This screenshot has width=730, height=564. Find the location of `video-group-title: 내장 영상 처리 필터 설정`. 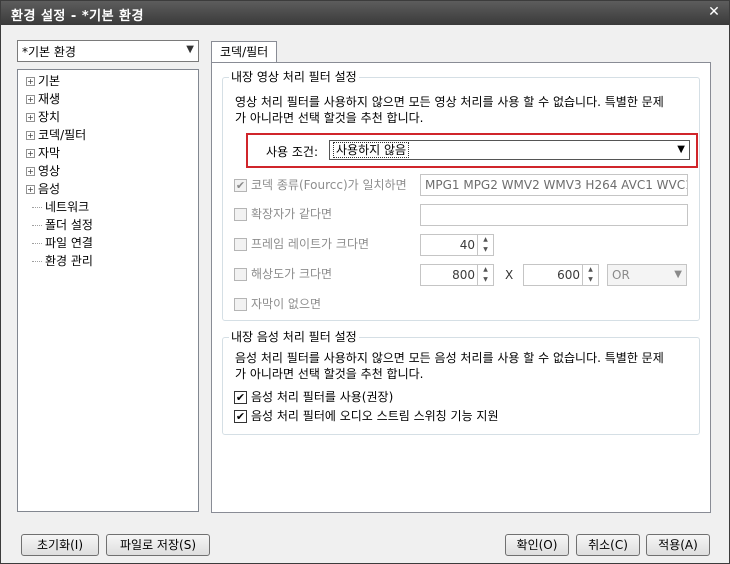

video-group-title: 내장 영상 처리 필터 설정 is located at coordinates (294, 77).